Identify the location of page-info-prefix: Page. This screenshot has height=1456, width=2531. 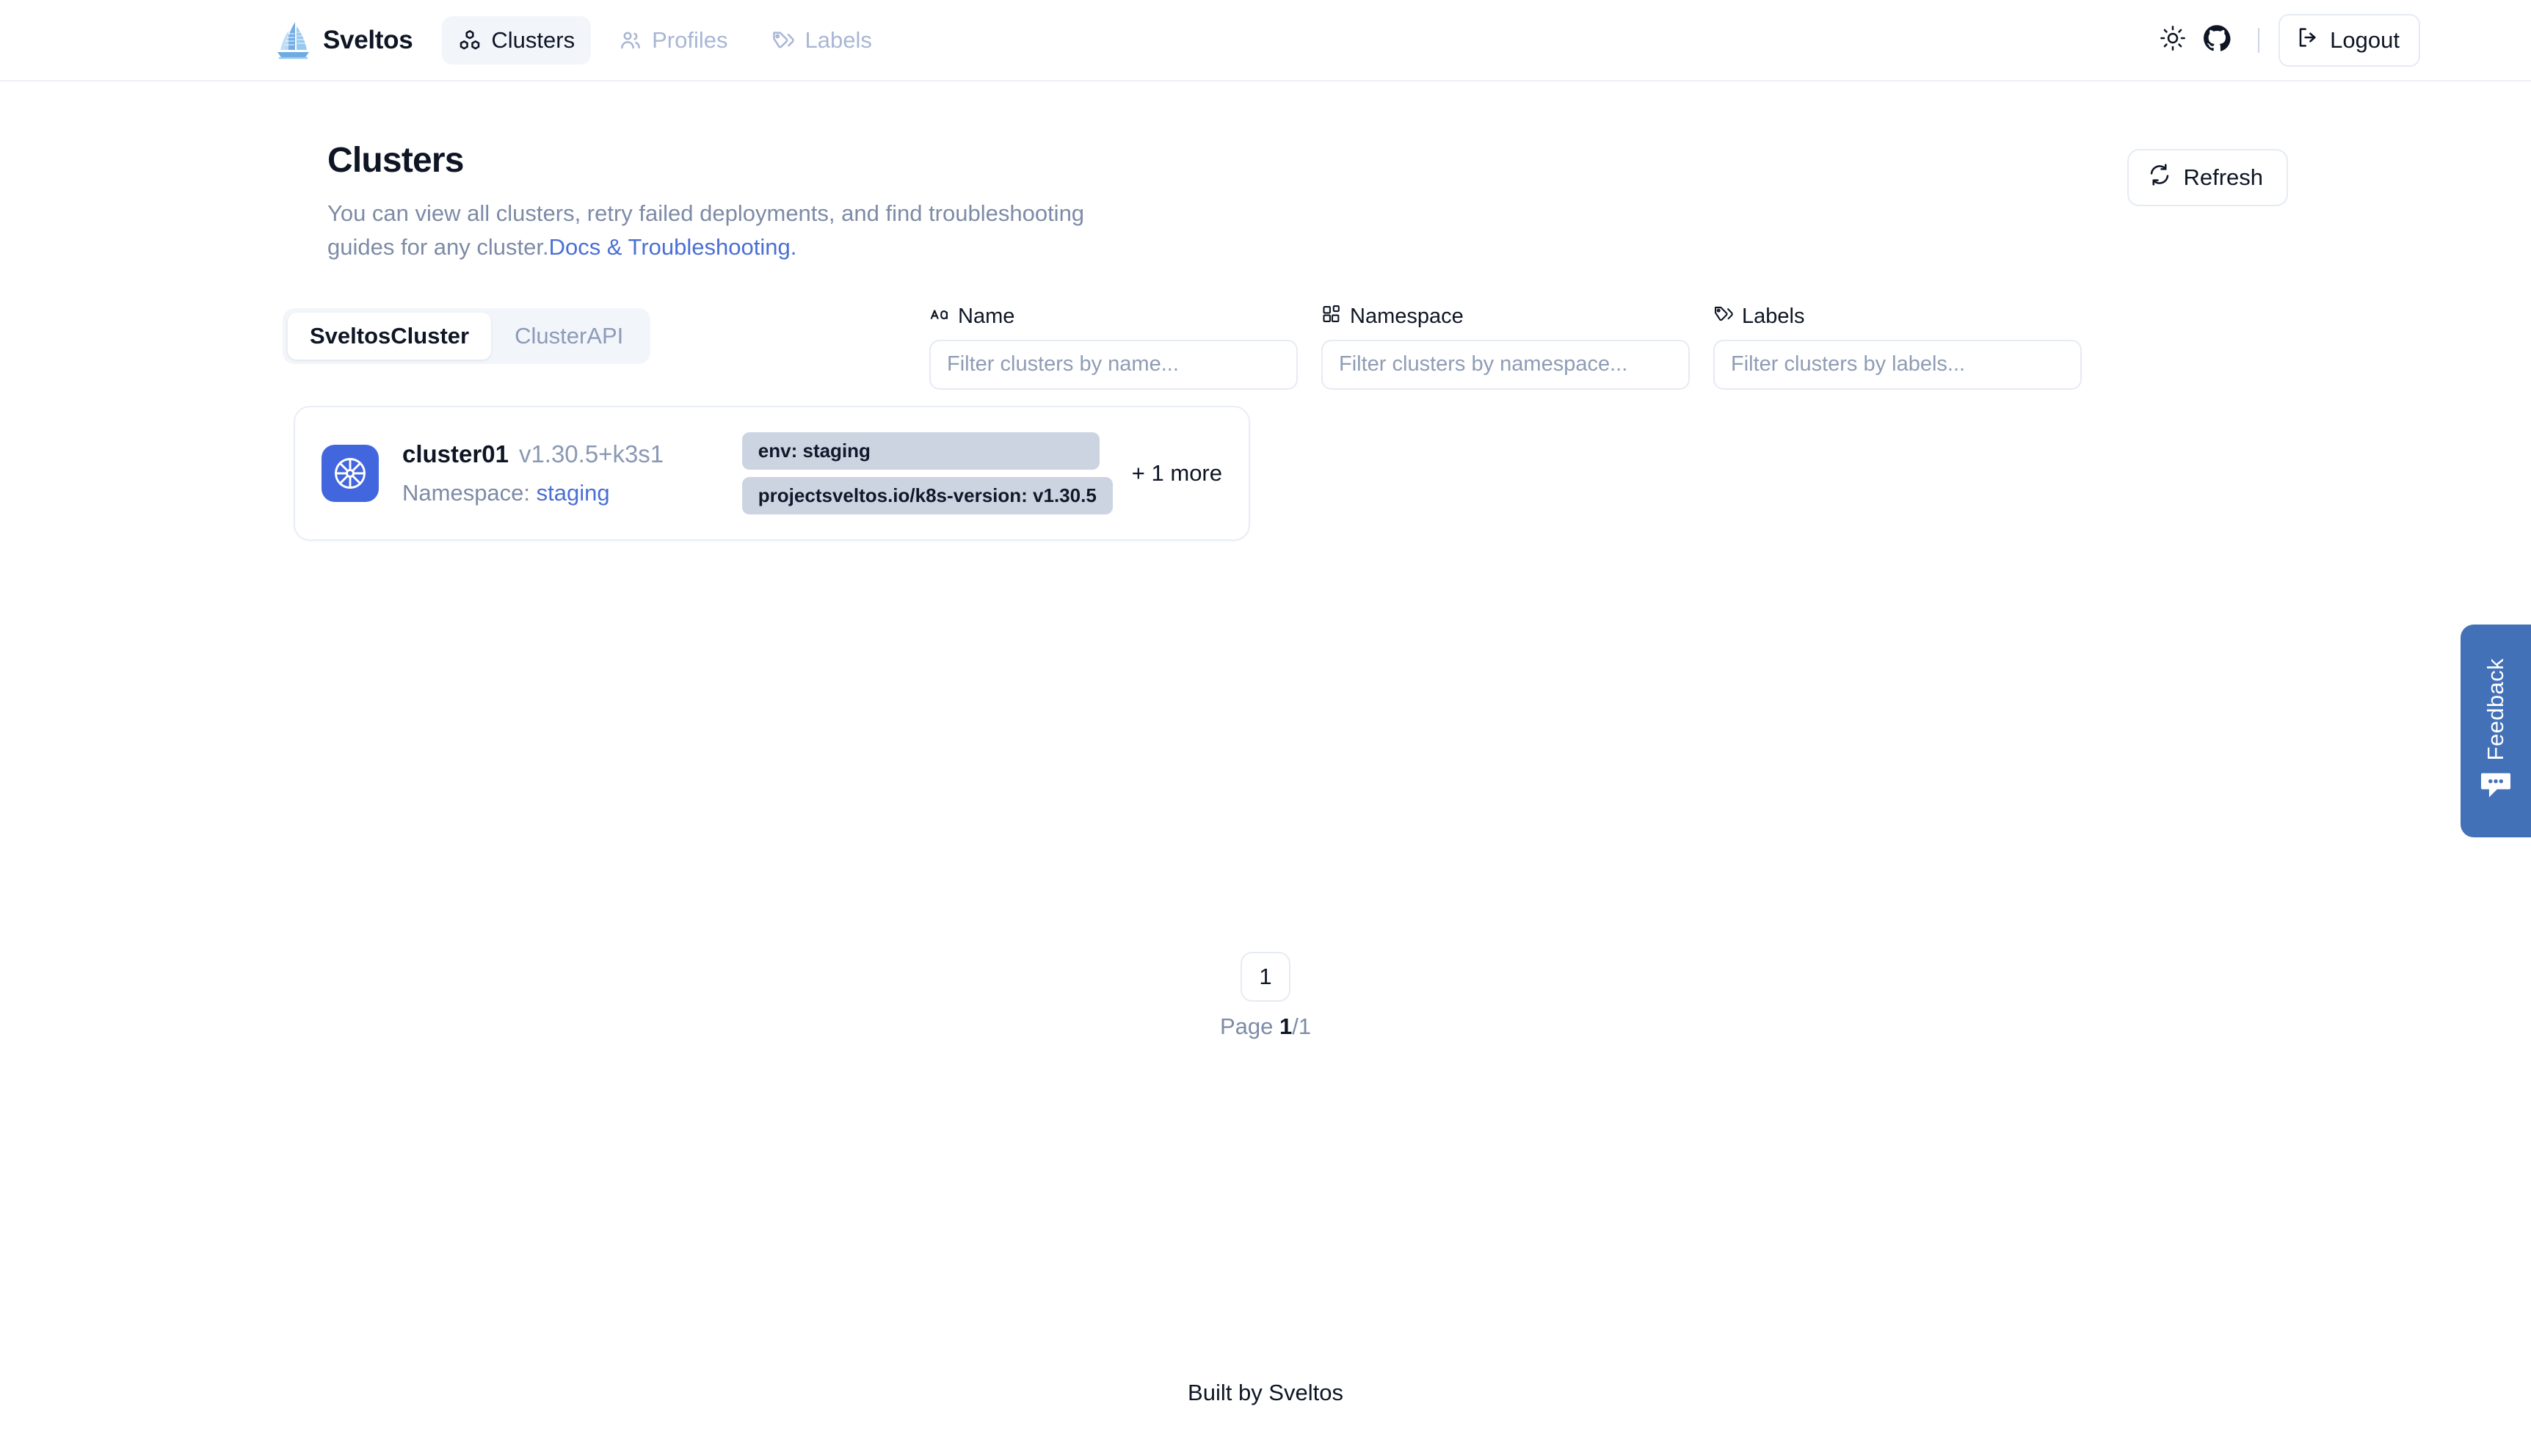
(1249, 1026).